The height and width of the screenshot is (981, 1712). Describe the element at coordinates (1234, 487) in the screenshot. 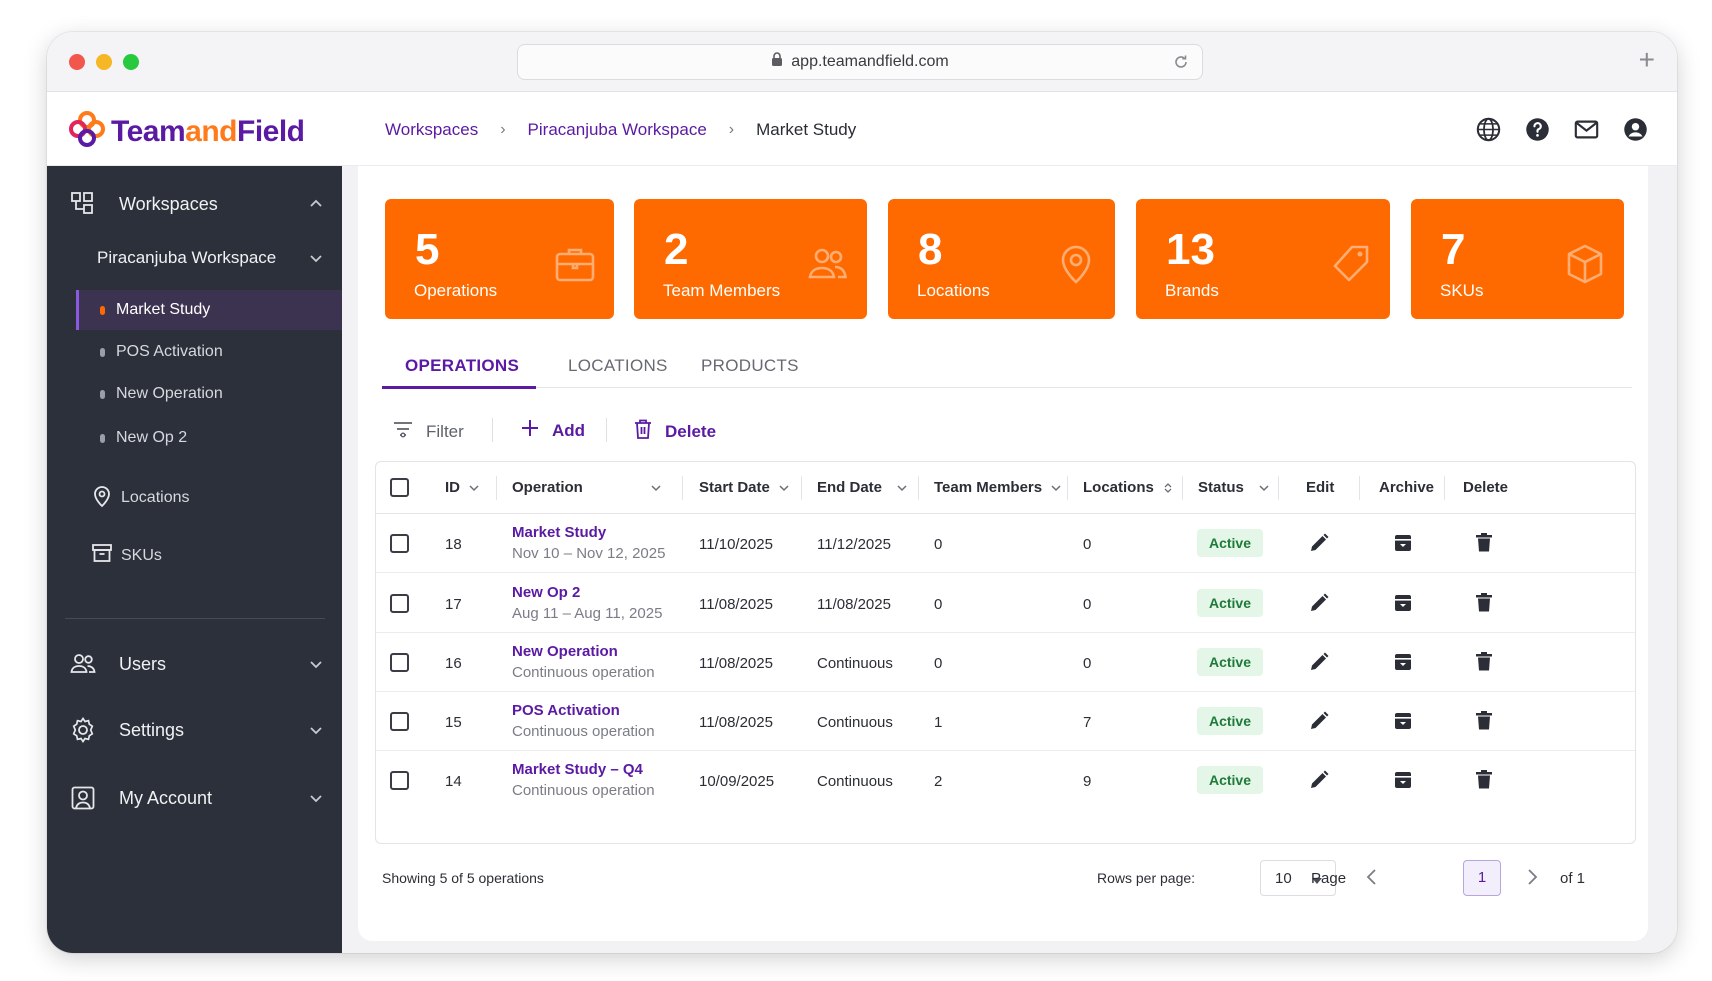

I see `column-header-status: Status` at that location.